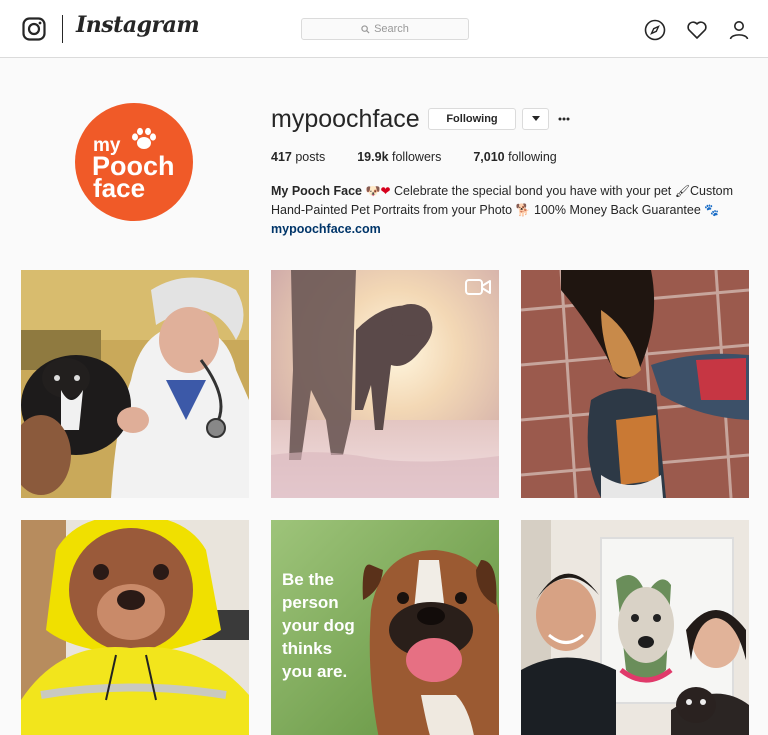 Image resolution: width=768 pixels, height=735 pixels. I want to click on posts-label: posts, so click(310, 157).